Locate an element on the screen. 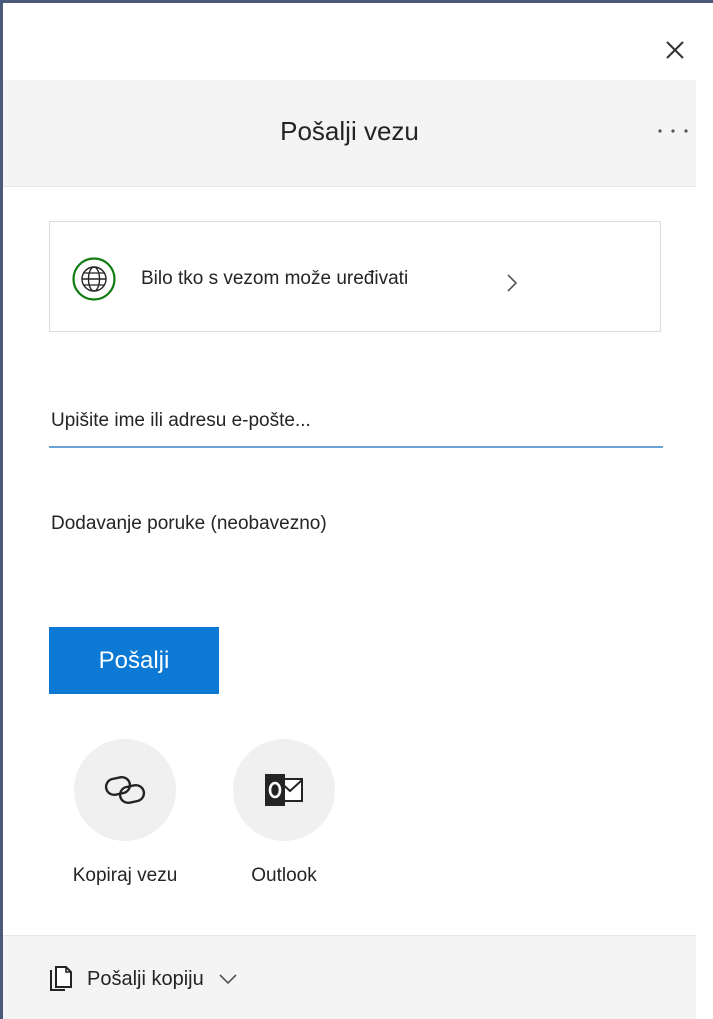 The width and height of the screenshot is (713, 1019). more-options-icon is located at coordinates (673, 131).